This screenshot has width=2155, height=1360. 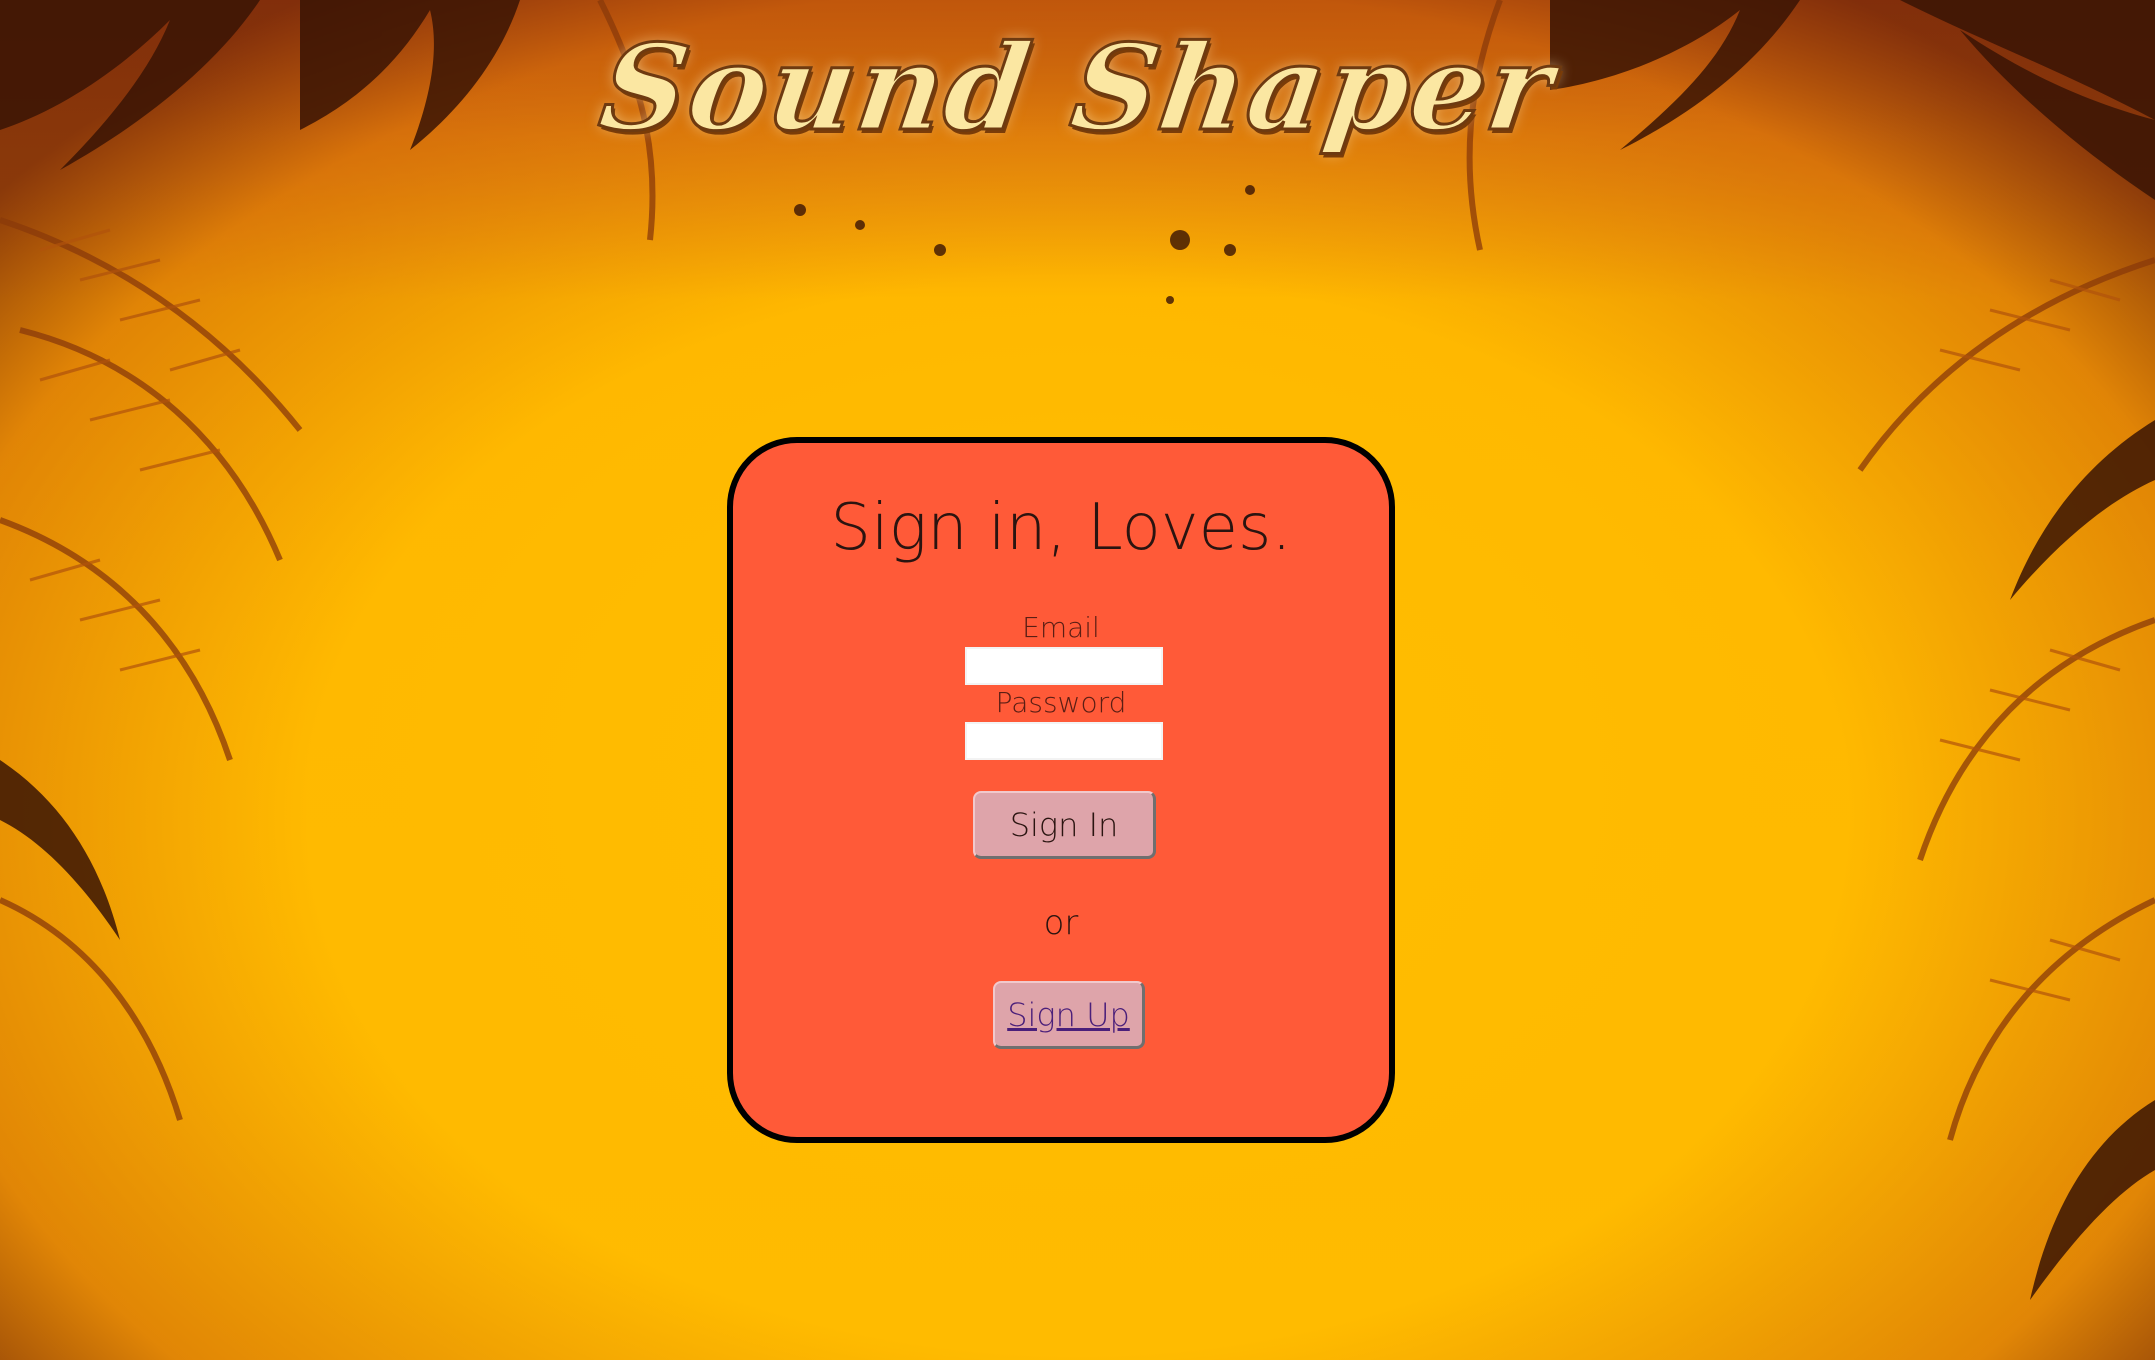 I want to click on or-separator: or, so click(x=1061, y=923).